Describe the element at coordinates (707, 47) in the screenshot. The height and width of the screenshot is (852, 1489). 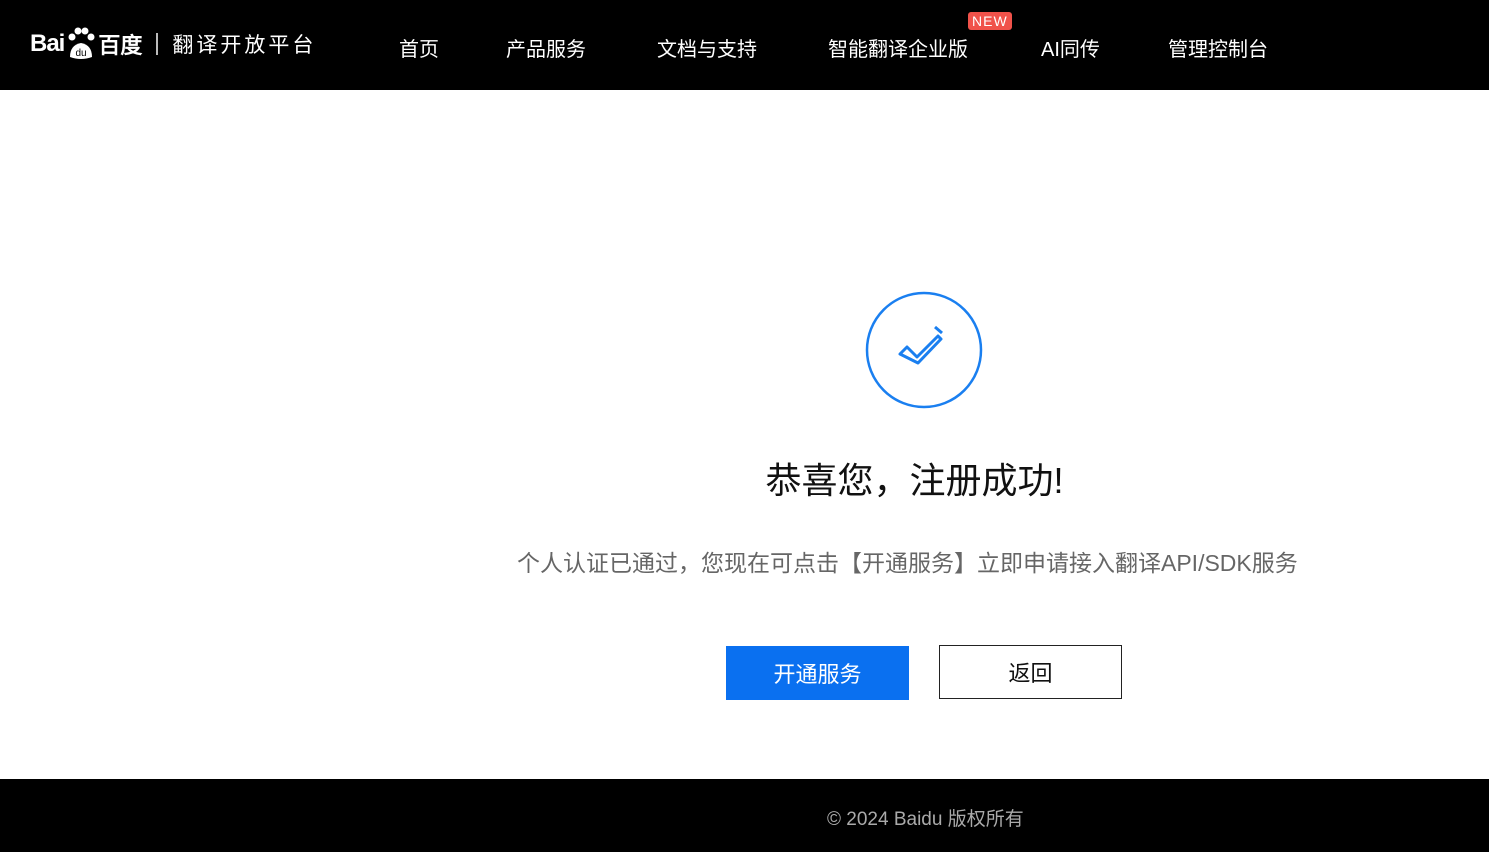
I see `nav-docs-support: 文档与支持` at that location.